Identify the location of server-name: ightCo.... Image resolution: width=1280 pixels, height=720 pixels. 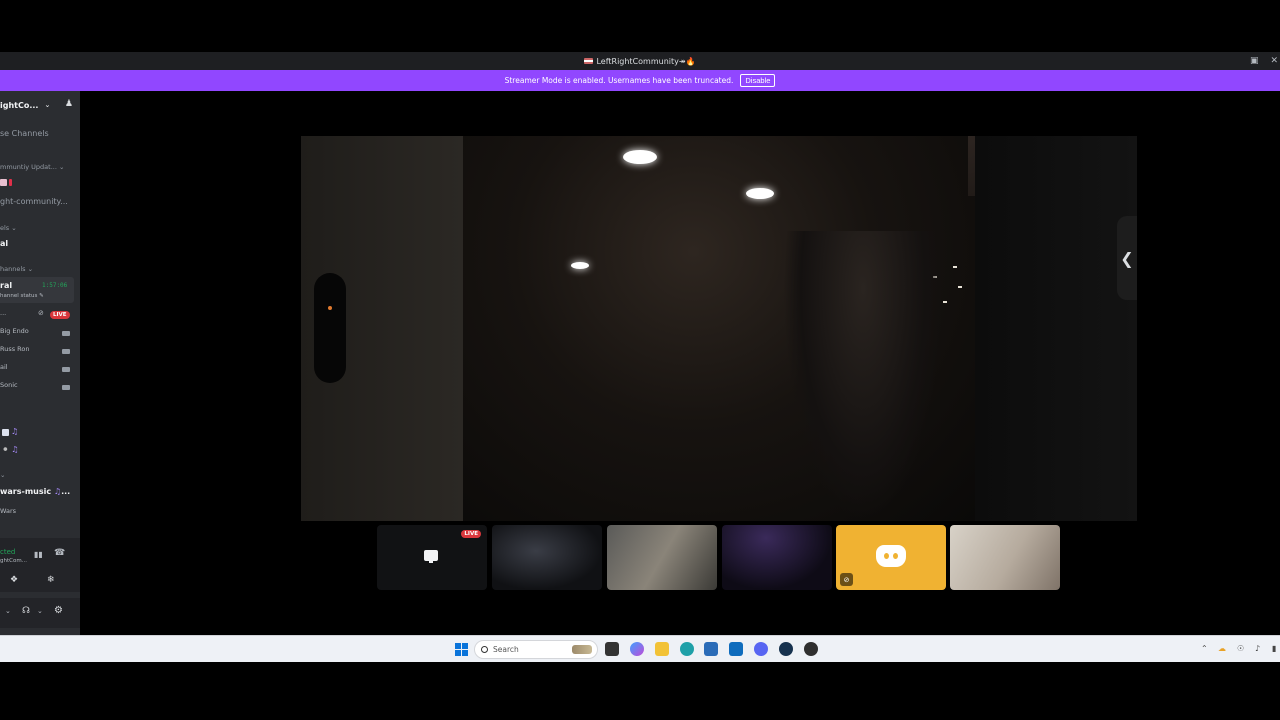
(19, 105).